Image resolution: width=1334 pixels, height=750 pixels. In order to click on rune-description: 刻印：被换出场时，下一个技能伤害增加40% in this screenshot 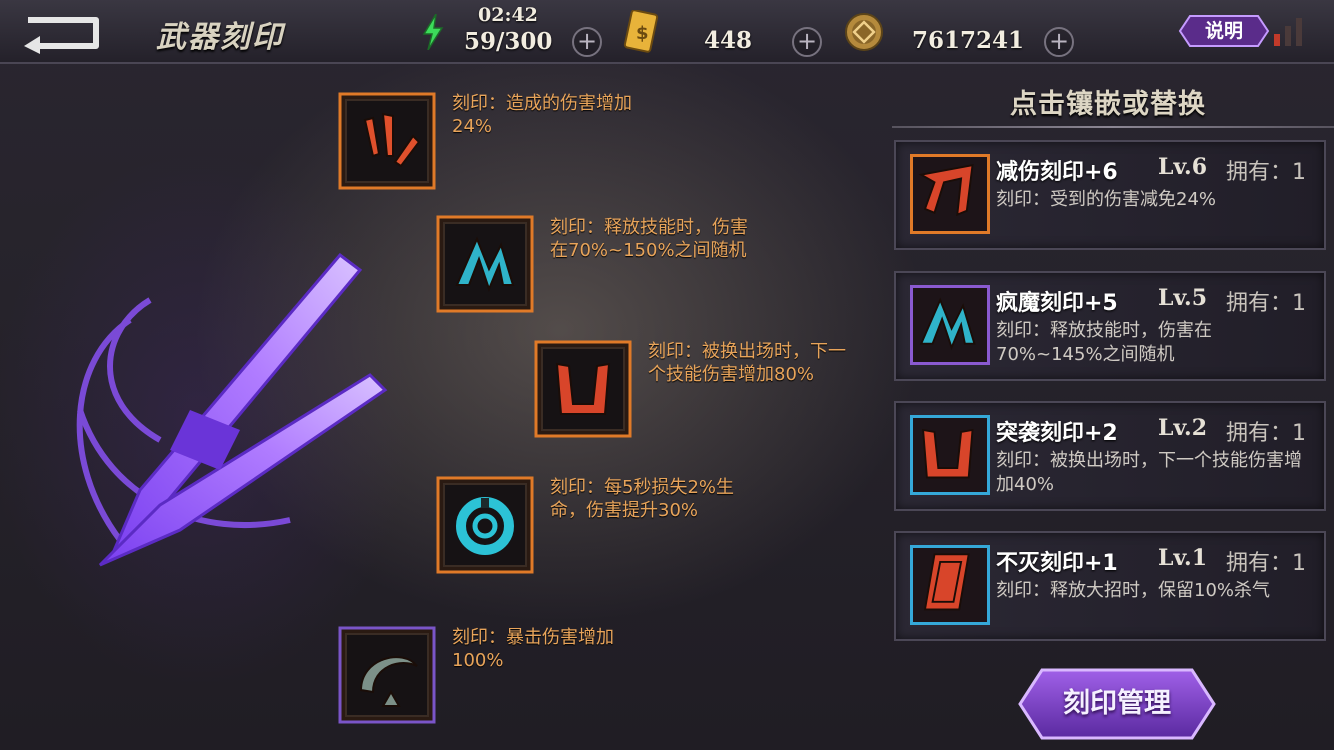, I will do `click(1149, 472)`.